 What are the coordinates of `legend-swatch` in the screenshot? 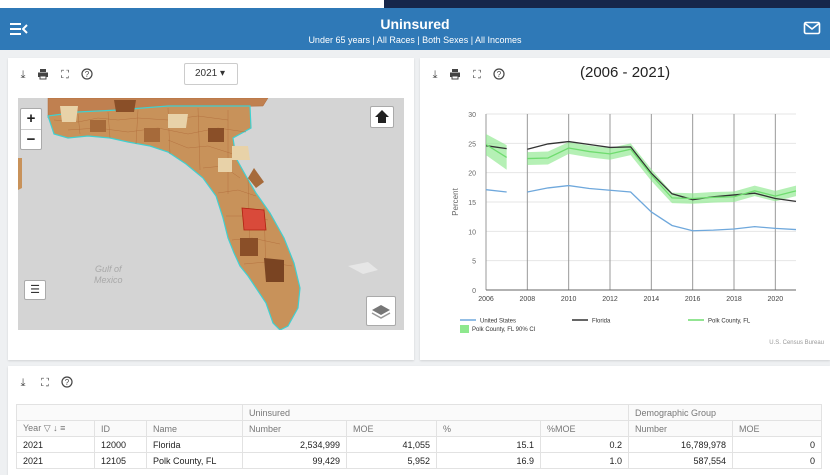 It's located at (464, 329).